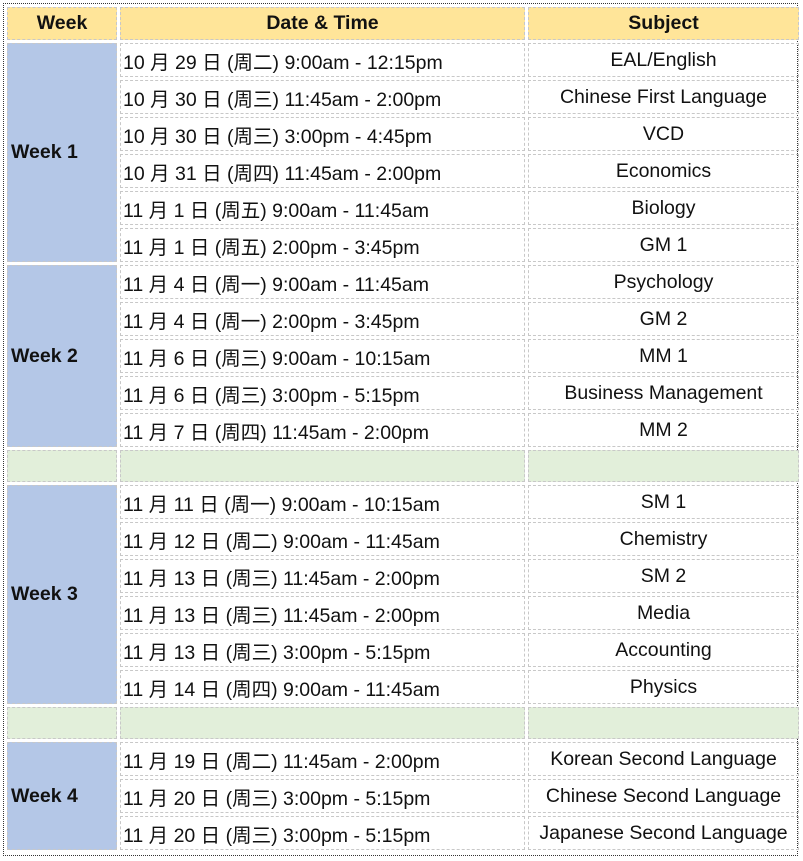  What do you see at coordinates (322, 23) in the screenshot?
I see `header-date-time: Date & Time` at bounding box center [322, 23].